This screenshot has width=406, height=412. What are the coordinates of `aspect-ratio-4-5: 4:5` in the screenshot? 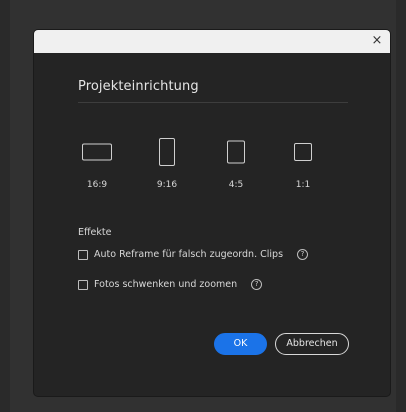 It's located at (236, 162).